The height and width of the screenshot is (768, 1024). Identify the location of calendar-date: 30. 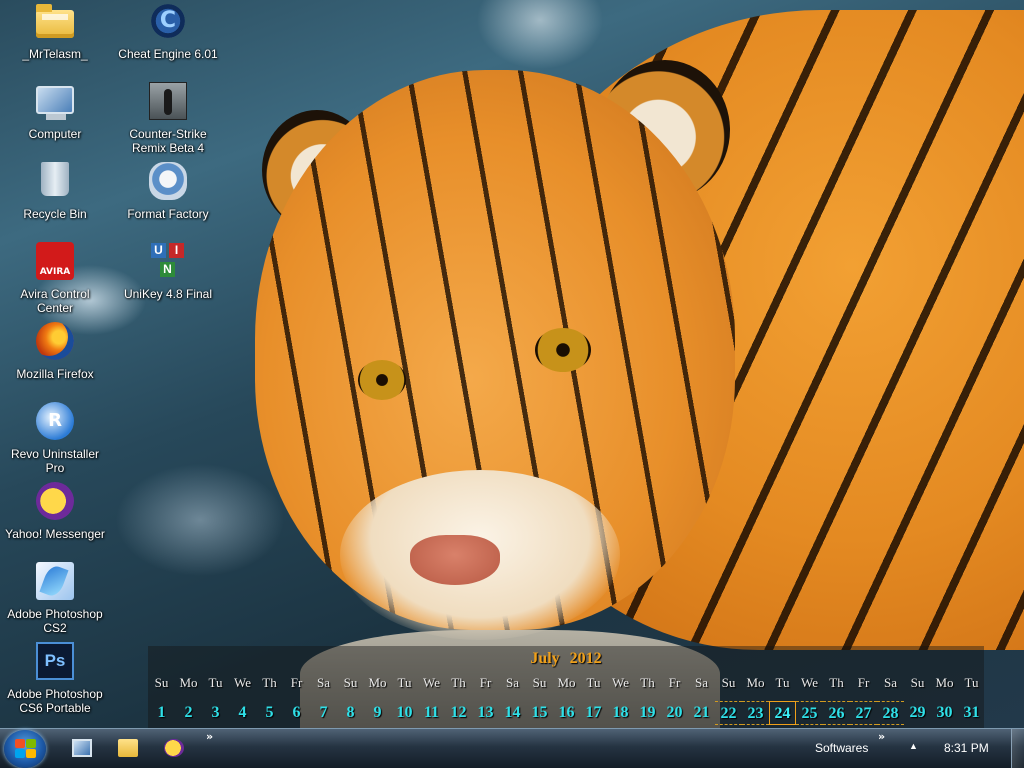
(944, 713).